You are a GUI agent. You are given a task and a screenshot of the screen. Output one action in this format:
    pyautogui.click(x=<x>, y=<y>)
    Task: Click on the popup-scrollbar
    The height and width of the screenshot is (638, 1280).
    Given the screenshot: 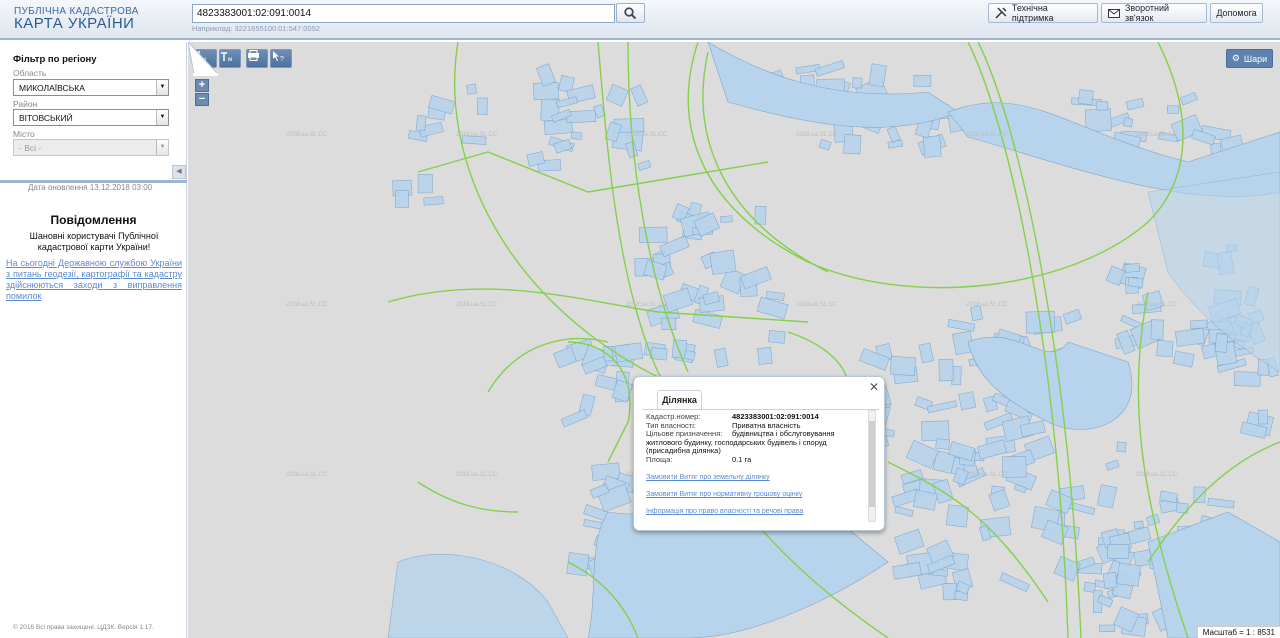 What is the action you would take?
    pyautogui.click(x=872, y=466)
    